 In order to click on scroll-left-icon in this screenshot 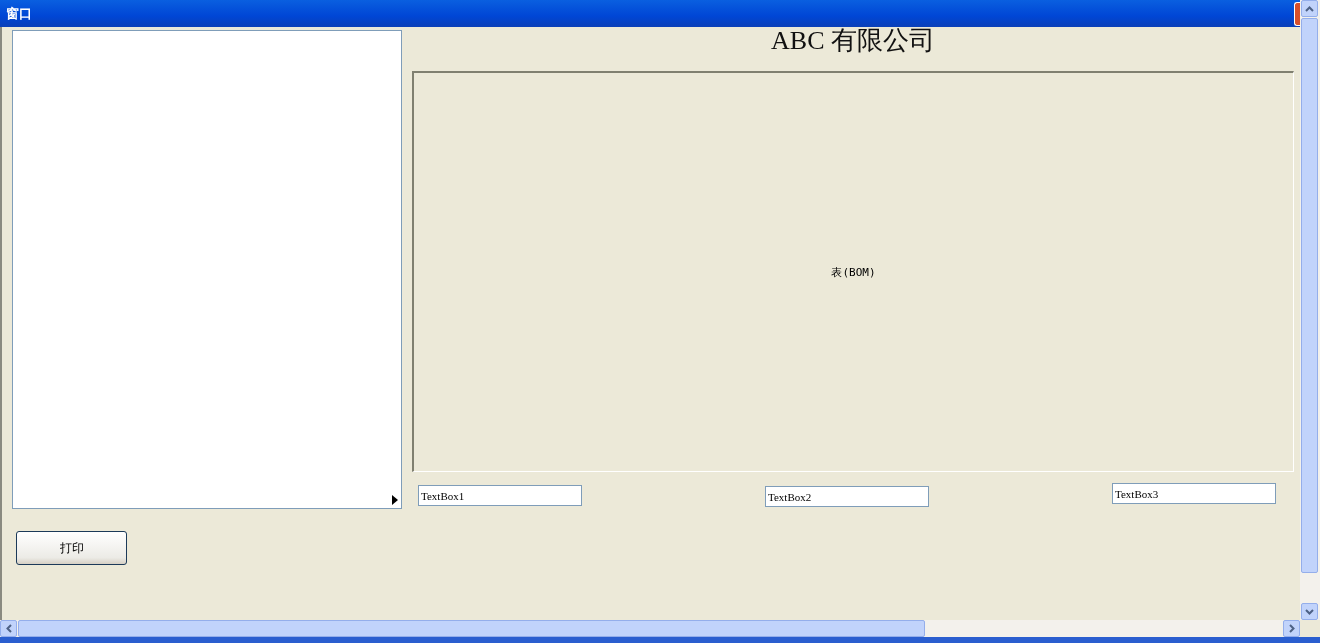, I will do `click(8, 628)`.